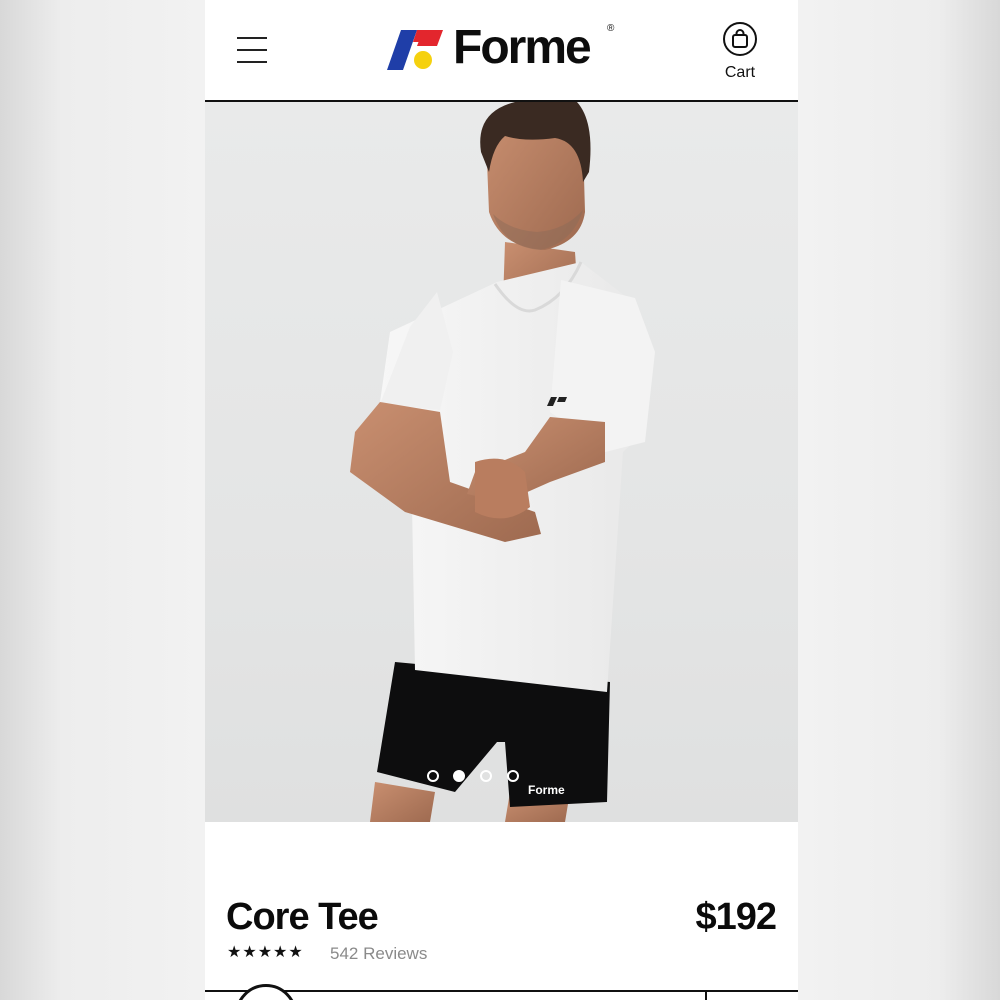  I want to click on shopping-bag-icon, so click(740, 38).